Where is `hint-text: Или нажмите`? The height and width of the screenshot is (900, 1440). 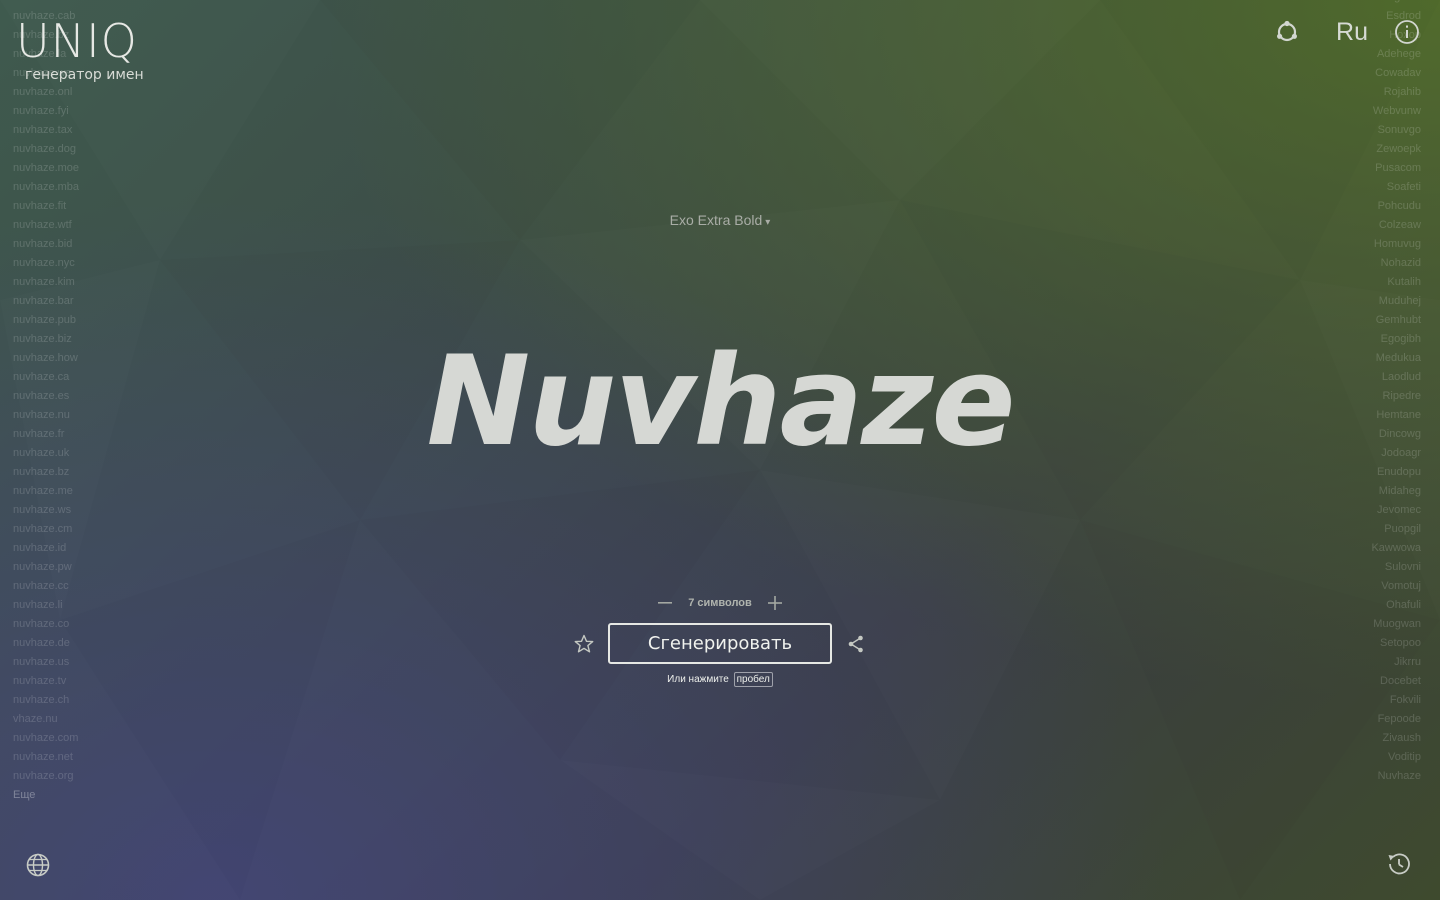
hint-text: Или нажмите is located at coordinates (698, 679).